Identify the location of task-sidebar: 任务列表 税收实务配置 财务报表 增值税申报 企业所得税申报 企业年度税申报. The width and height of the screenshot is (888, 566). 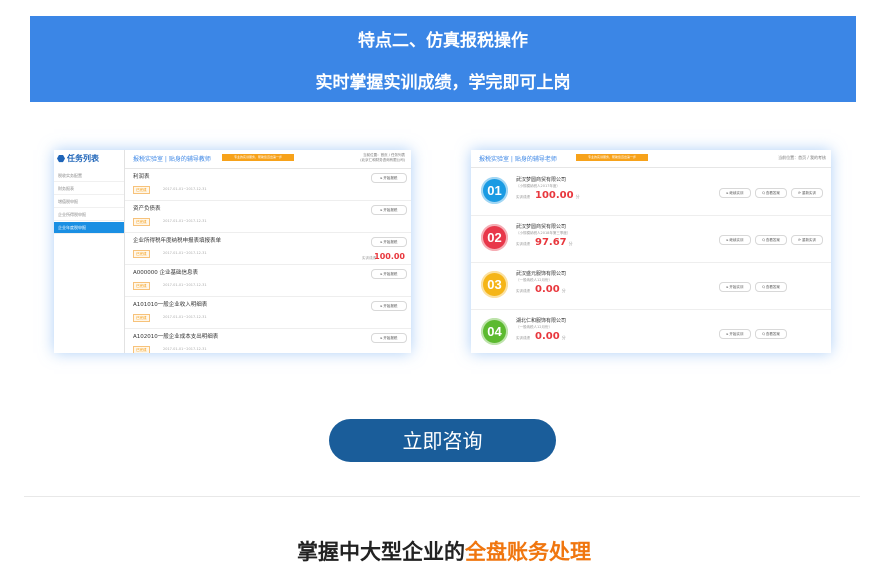
(89, 251).